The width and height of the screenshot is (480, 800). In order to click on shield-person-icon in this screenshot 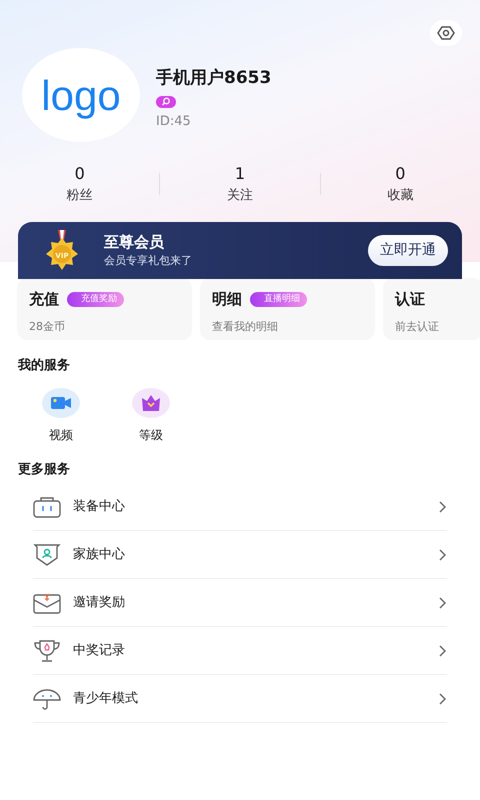, I will do `click(47, 555)`.